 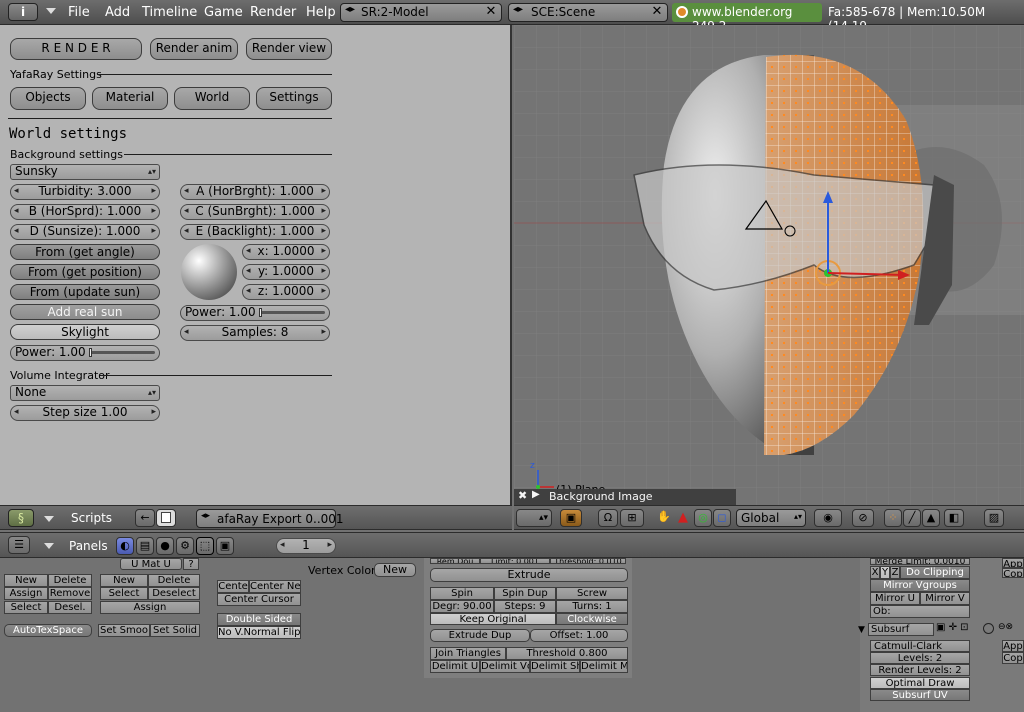 What do you see at coordinates (920, 658) in the screenshot?
I see `levels-field: Levels: 2` at bounding box center [920, 658].